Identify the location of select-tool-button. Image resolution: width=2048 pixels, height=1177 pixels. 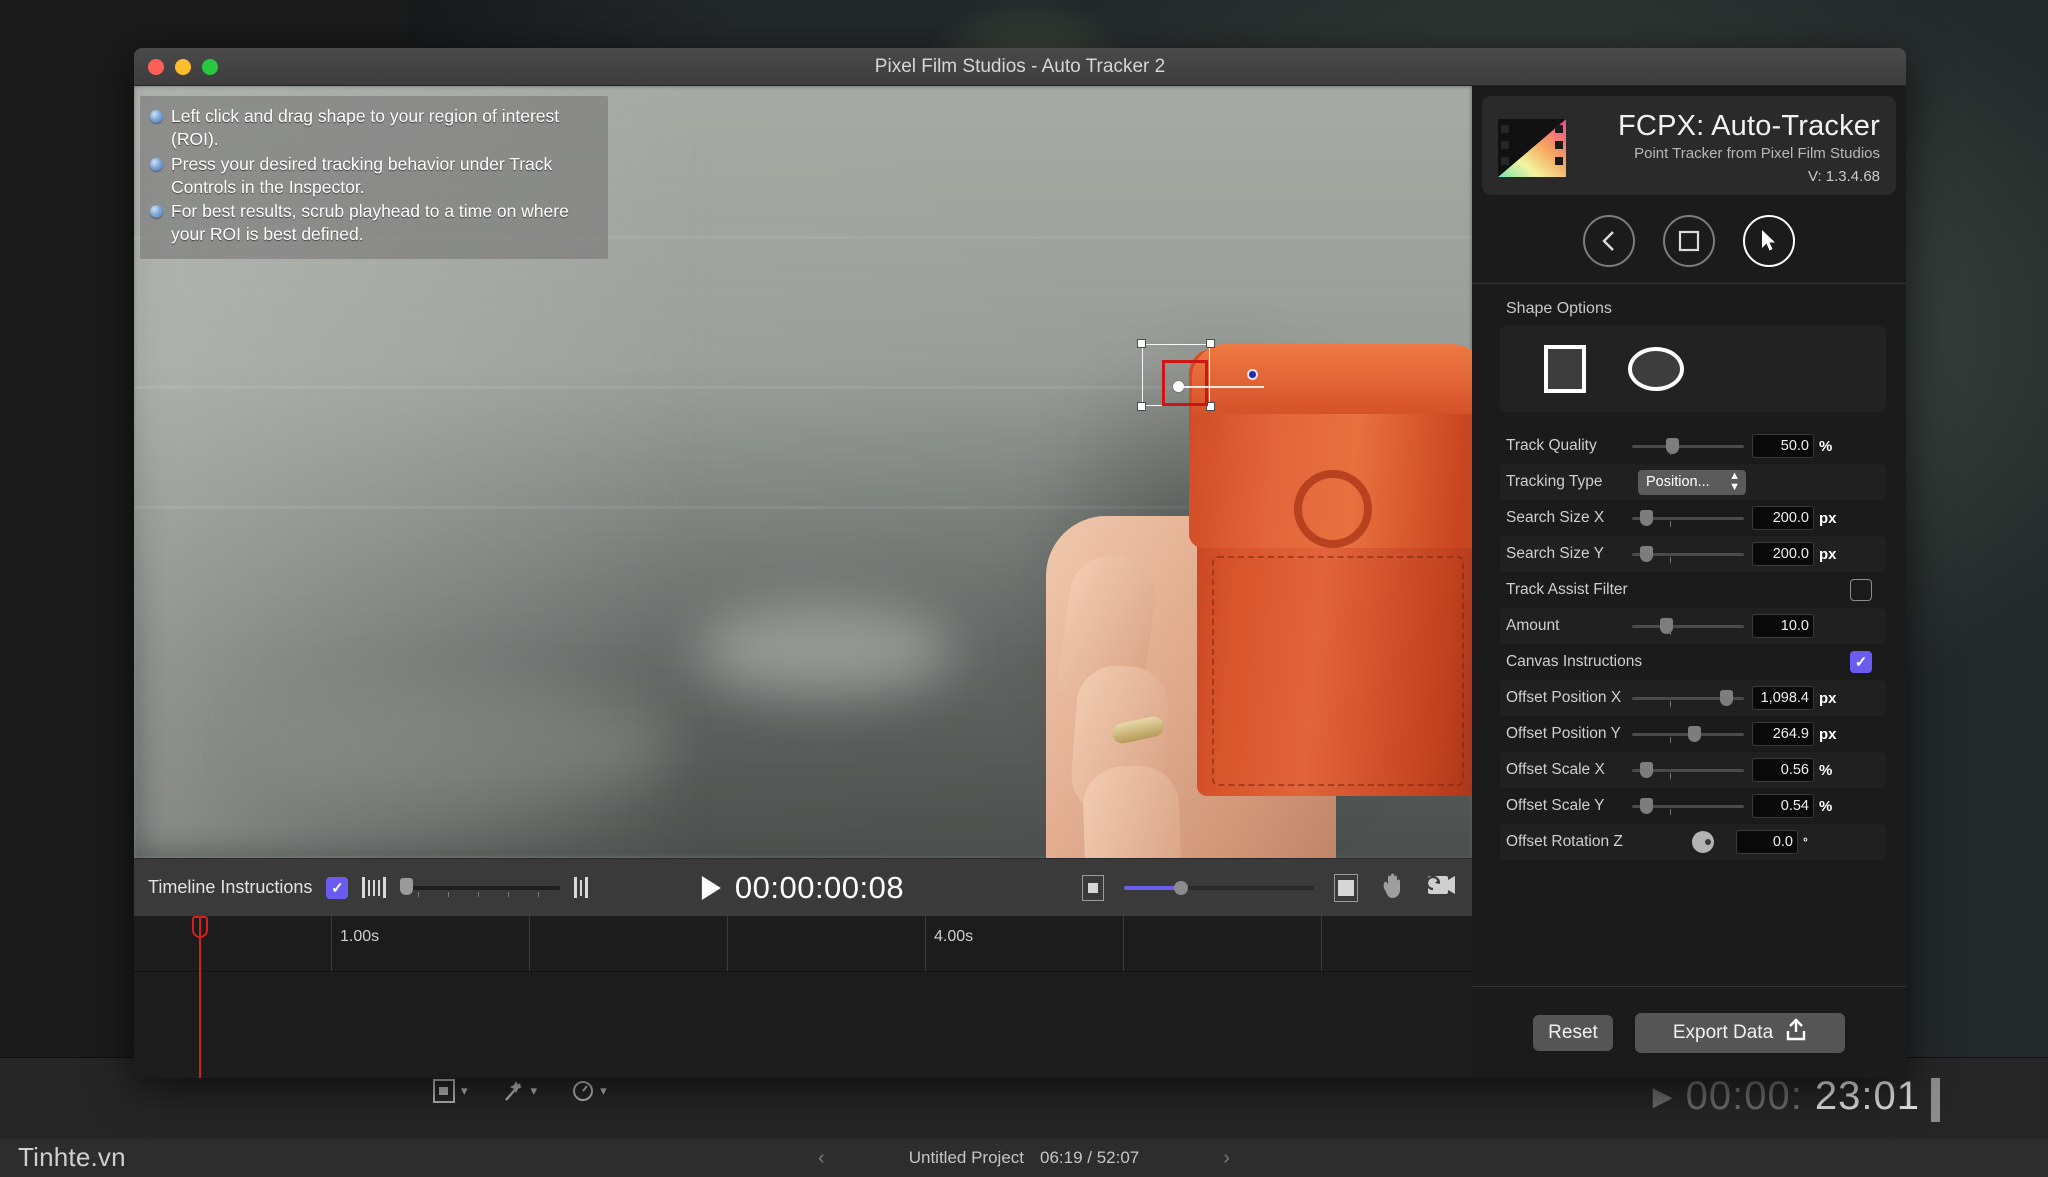
(1769, 241).